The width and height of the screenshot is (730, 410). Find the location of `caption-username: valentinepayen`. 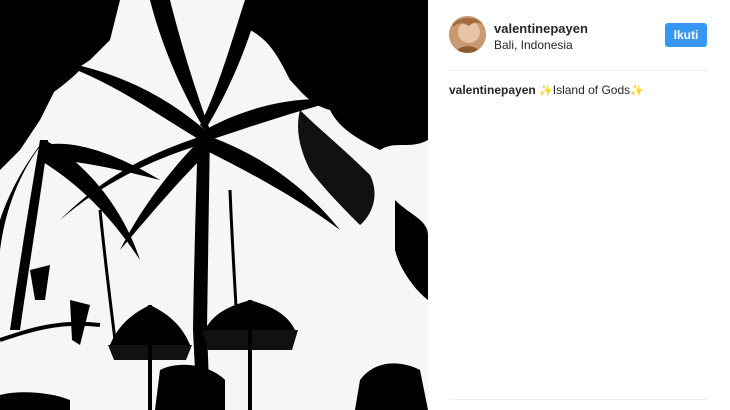

caption-username: valentinepayen is located at coordinates (492, 90).